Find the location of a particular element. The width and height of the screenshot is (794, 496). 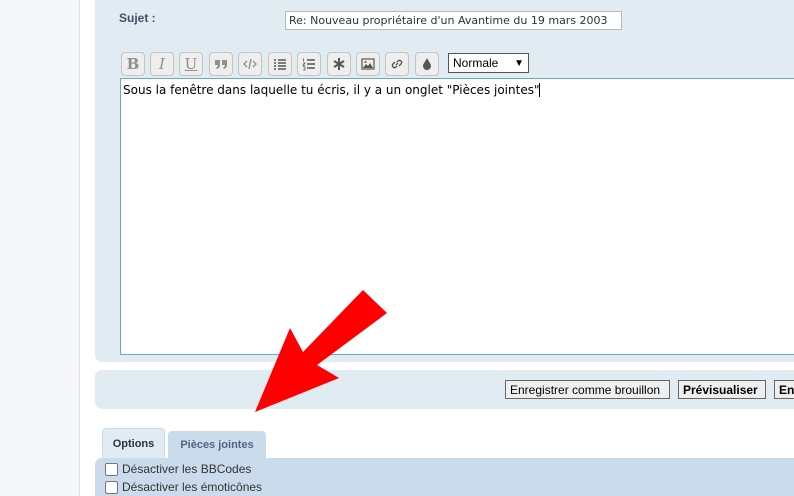

disable-bbcode-option: Désactiver les BBCodes is located at coordinates (178, 469).